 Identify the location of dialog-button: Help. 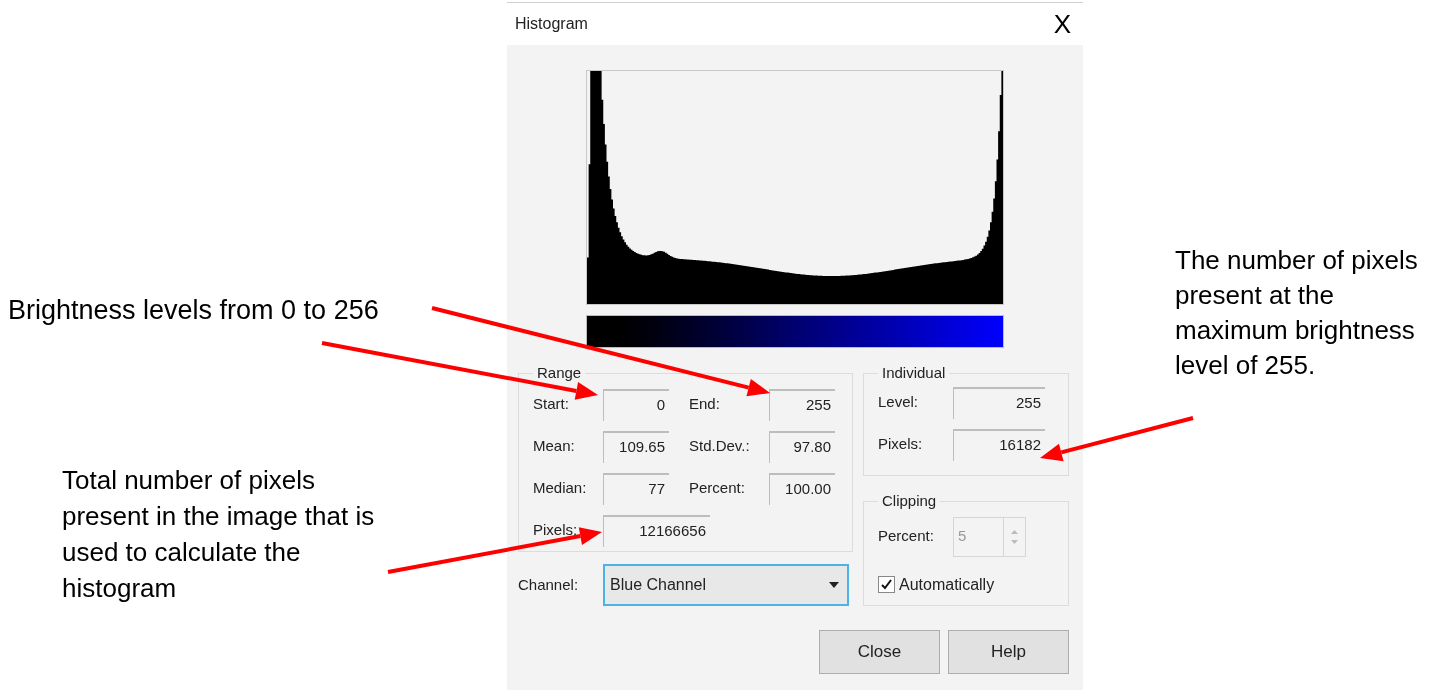
(1008, 652).